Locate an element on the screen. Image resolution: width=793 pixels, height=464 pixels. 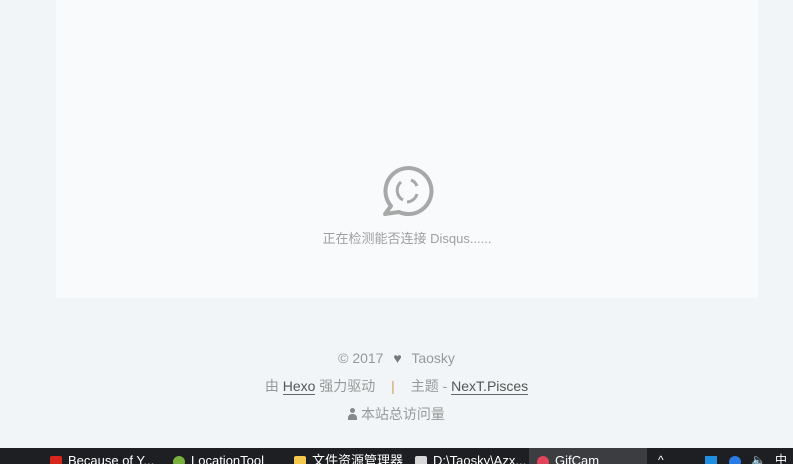
bluetooth-icon is located at coordinates (711, 460).